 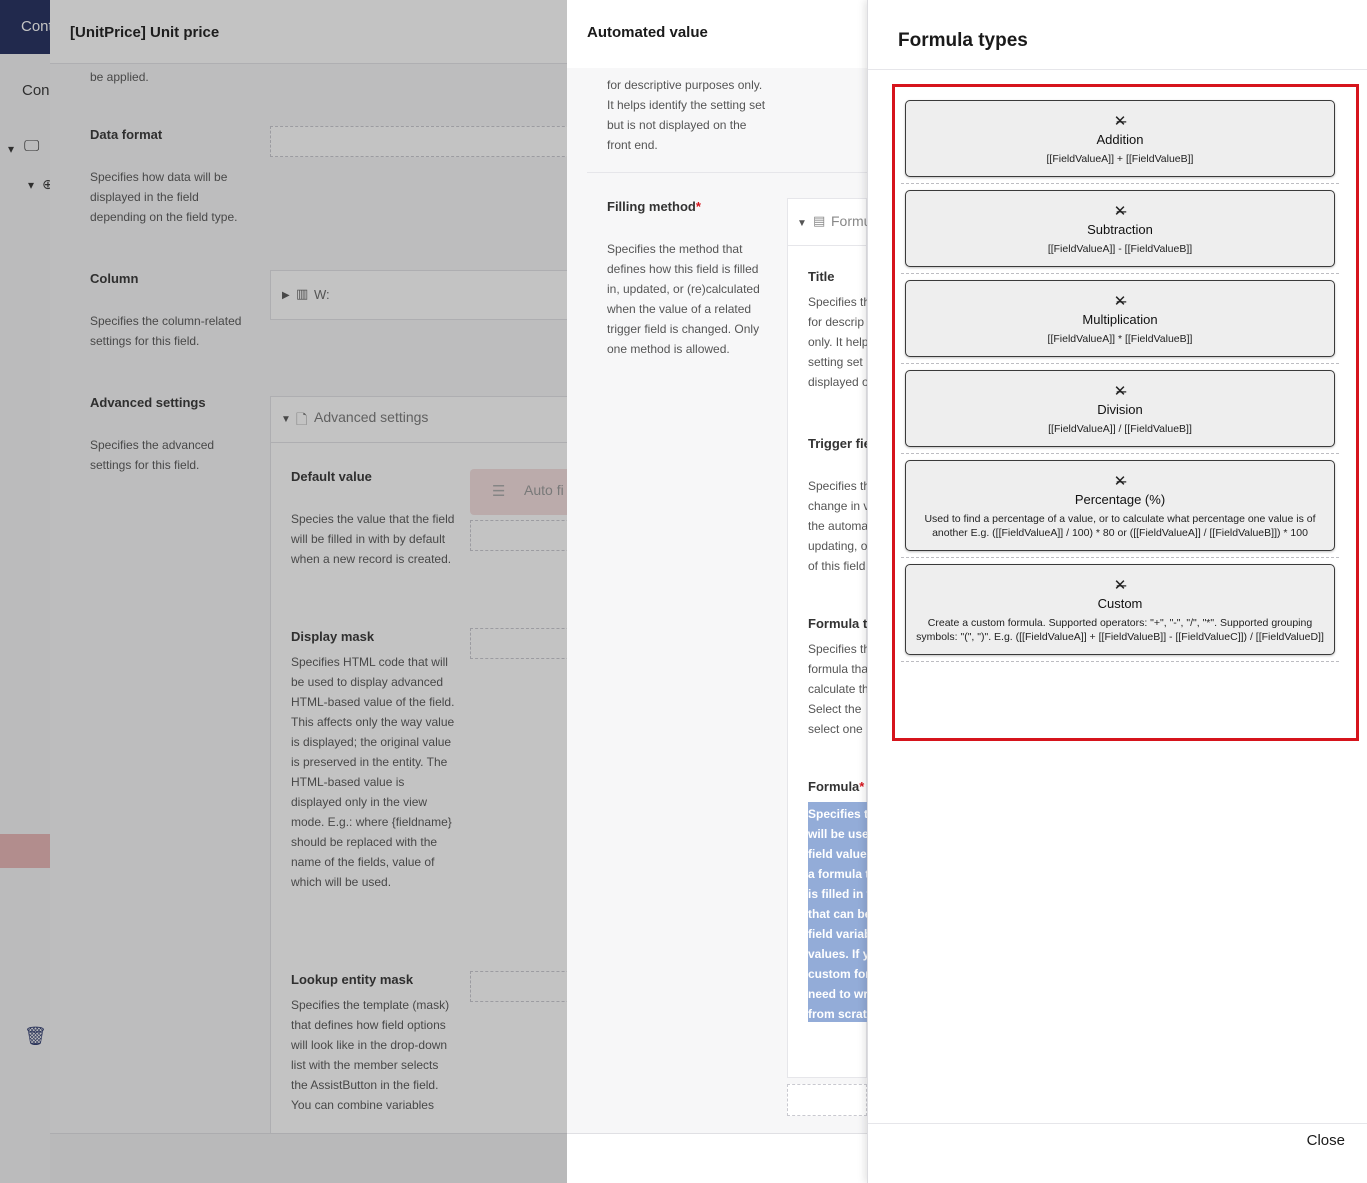 What do you see at coordinates (1326, 1140) in the screenshot?
I see `close-button: Close` at bounding box center [1326, 1140].